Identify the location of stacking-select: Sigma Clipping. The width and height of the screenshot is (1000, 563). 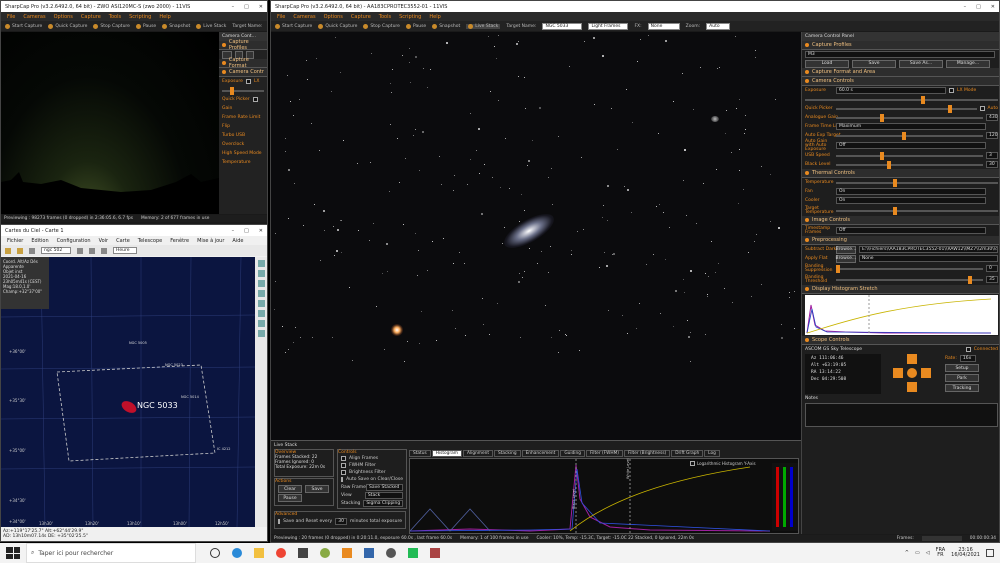
(383, 503).